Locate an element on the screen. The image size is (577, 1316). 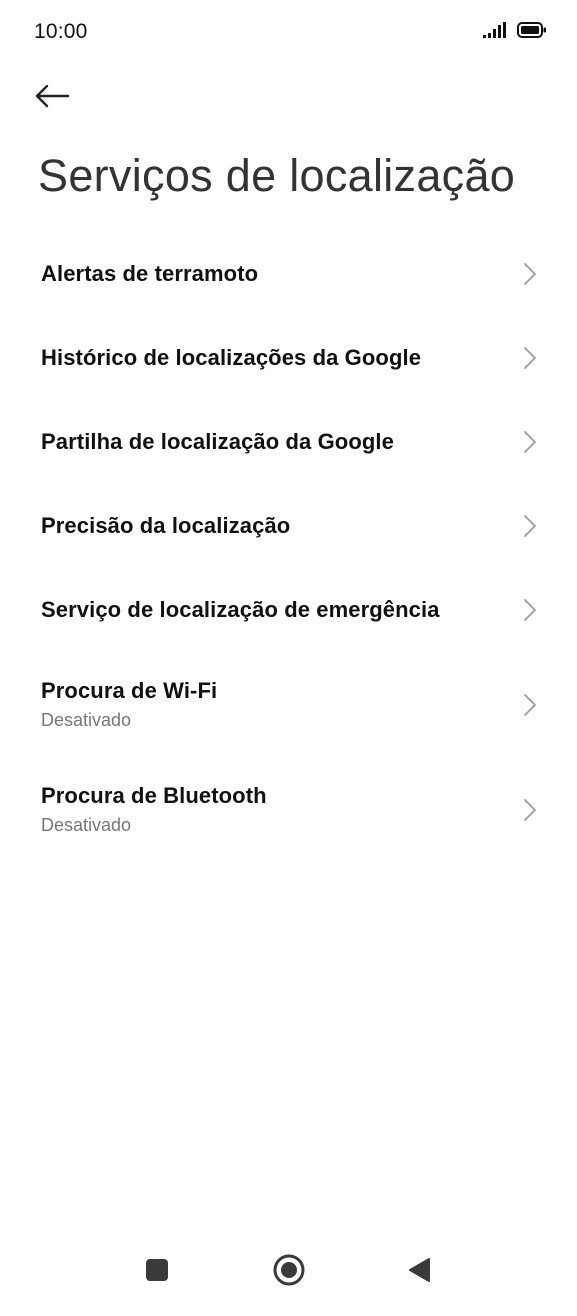
list-item-title: Alertas de terramoto is located at coordinates (150, 273).